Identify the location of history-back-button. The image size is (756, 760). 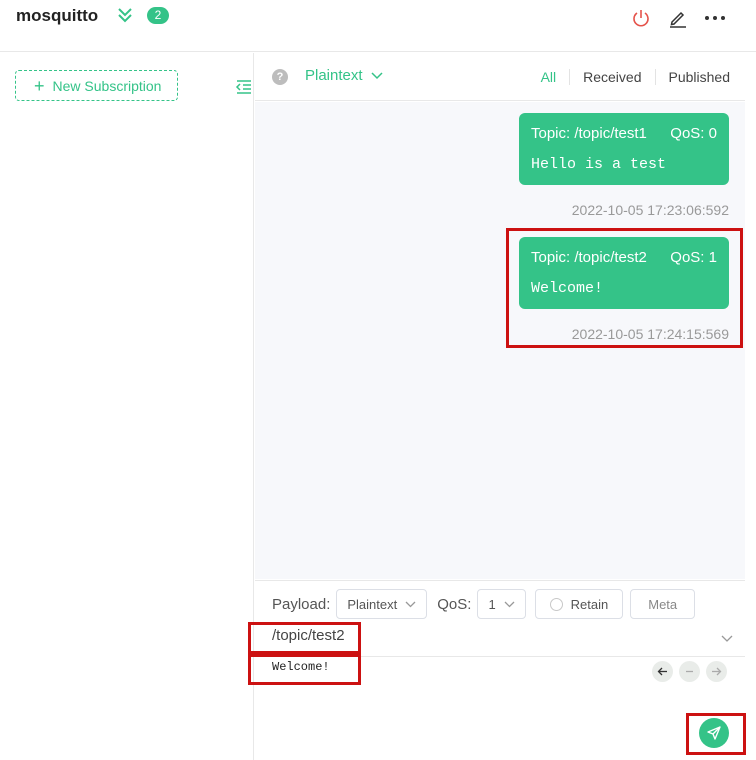
(662, 671).